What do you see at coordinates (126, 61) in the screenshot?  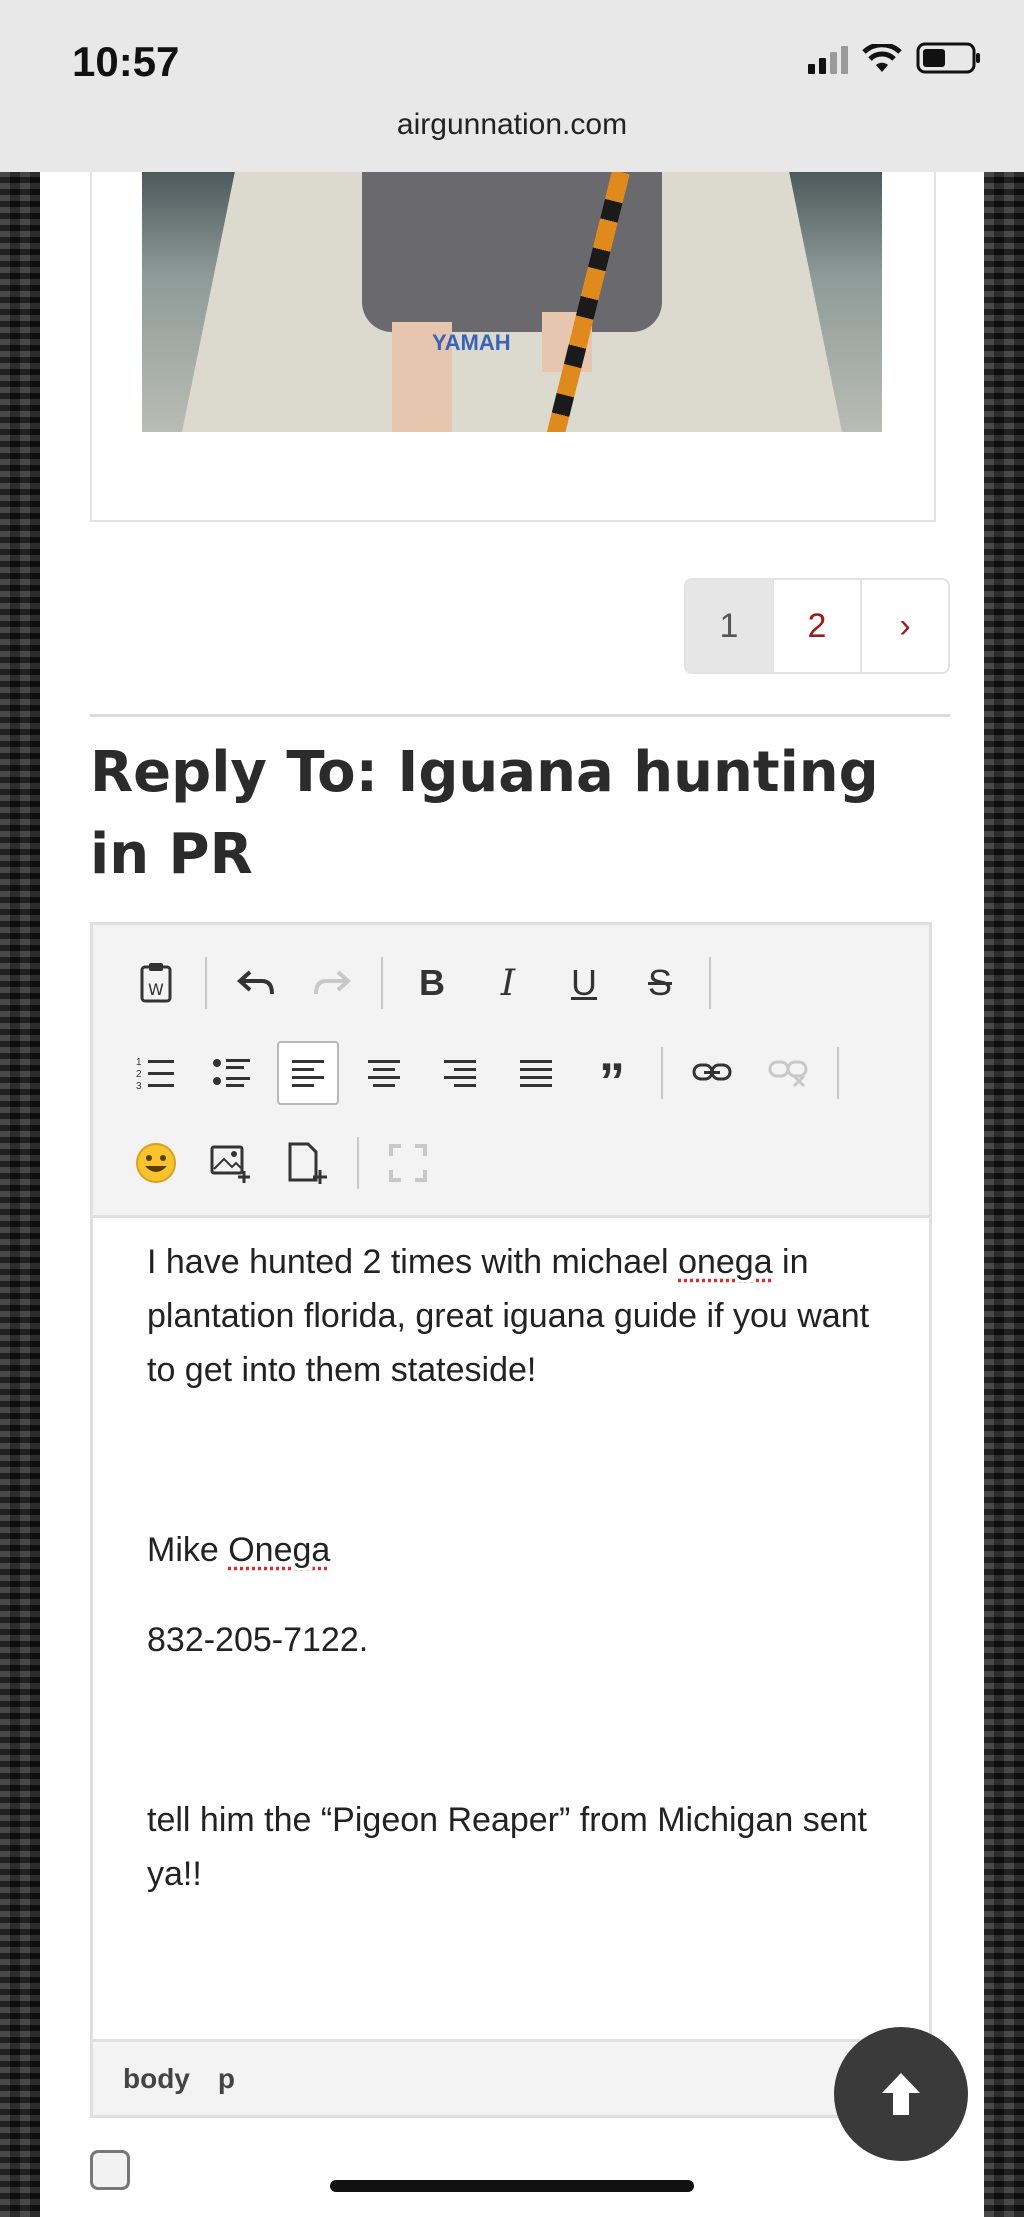 I see `clock: 10:57` at bounding box center [126, 61].